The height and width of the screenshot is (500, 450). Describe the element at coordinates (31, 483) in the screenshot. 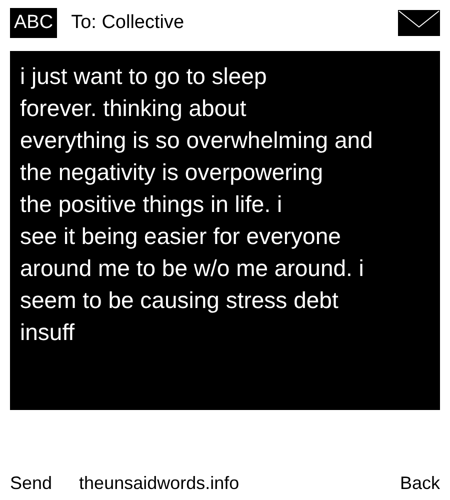

I see `send-softkey: Send` at that location.